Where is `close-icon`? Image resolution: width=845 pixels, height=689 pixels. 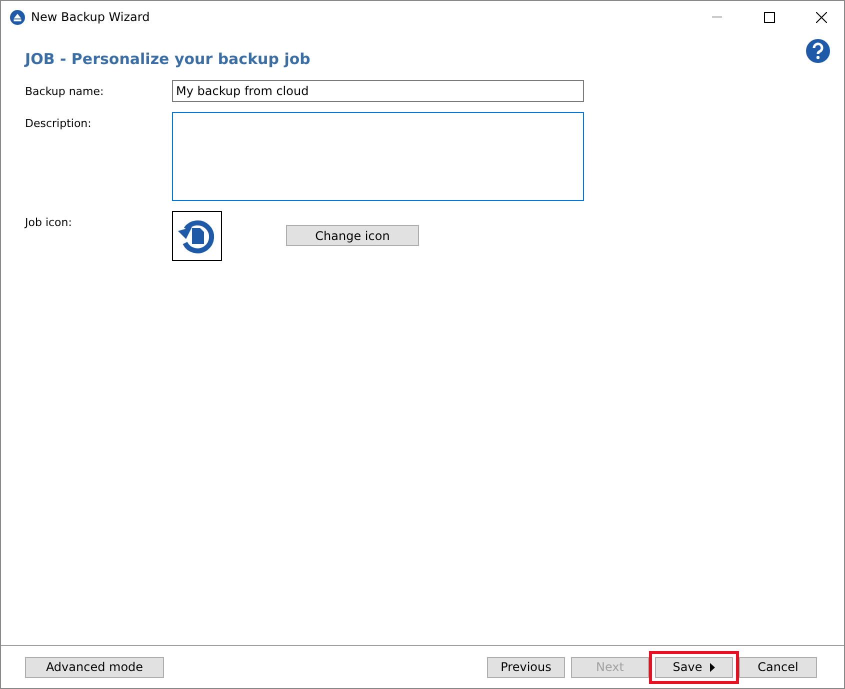 close-icon is located at coordinates (821, 17).